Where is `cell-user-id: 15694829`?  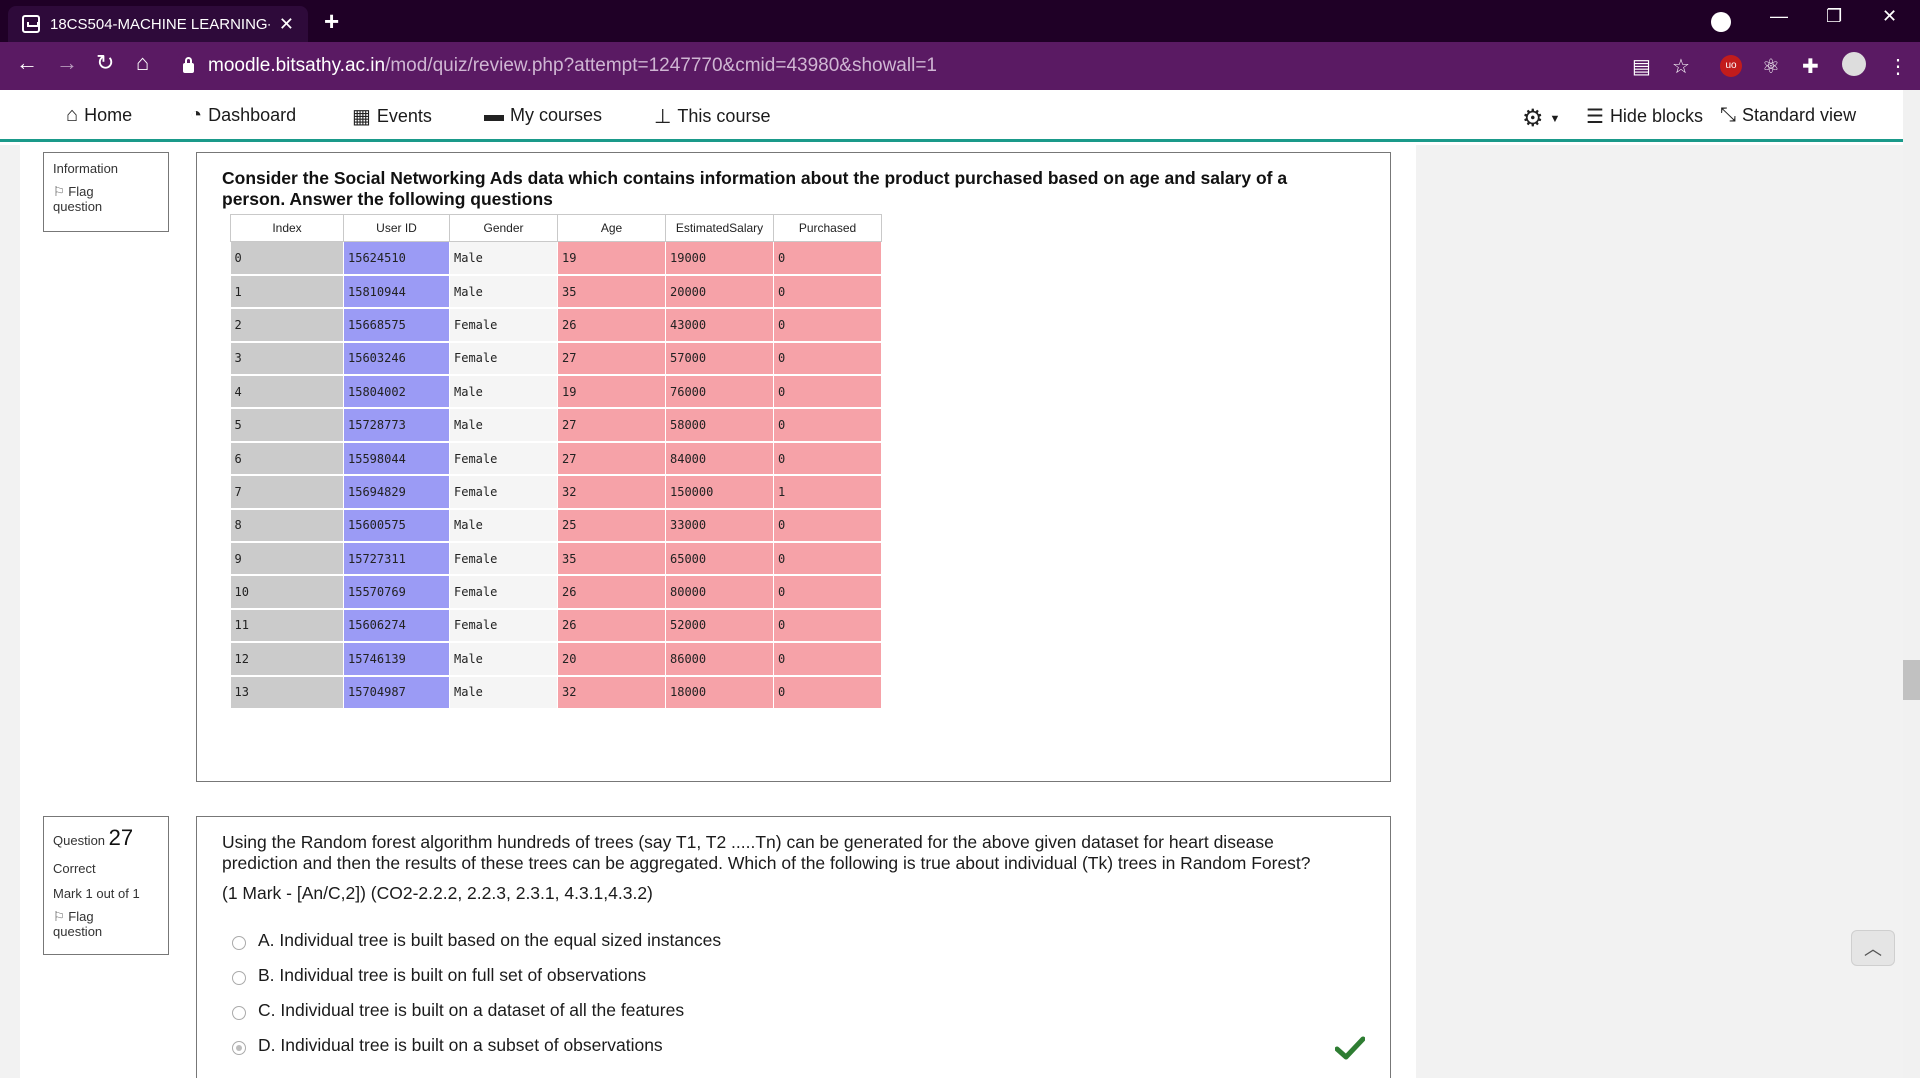 cell-user-id: 15694829 is located at coordinates (396, 492).